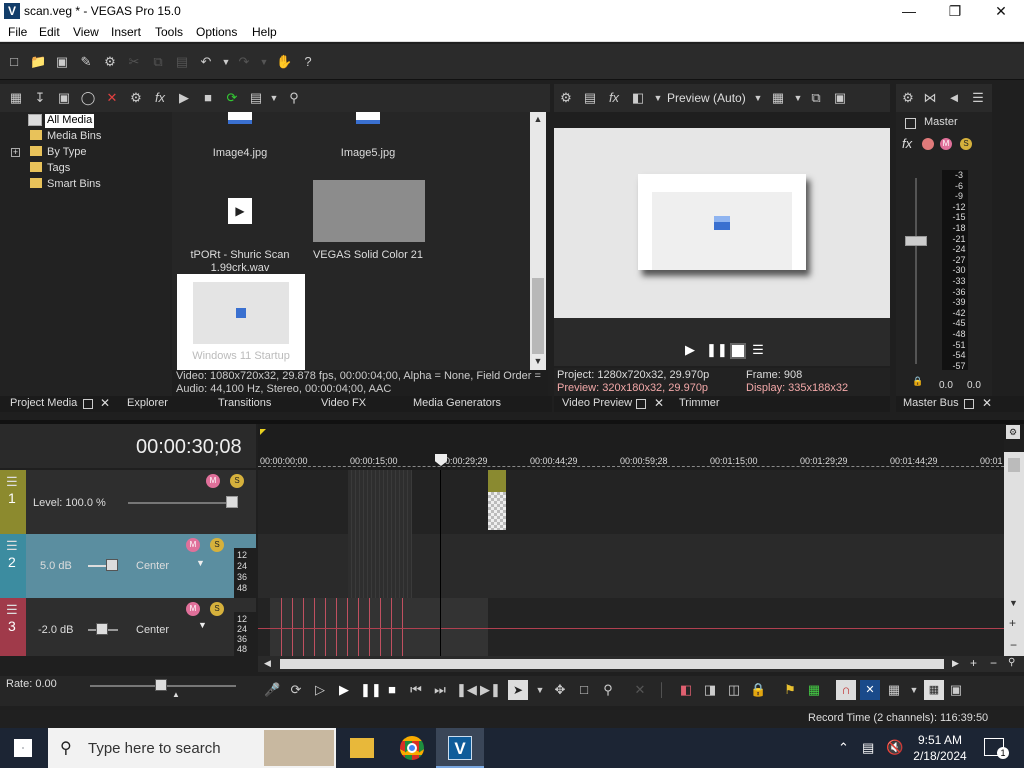 Image resolution: width=1024 pixels, height=768 pixels. I want to click on previous-frame-icon: ❚◀, so click(466, 690).